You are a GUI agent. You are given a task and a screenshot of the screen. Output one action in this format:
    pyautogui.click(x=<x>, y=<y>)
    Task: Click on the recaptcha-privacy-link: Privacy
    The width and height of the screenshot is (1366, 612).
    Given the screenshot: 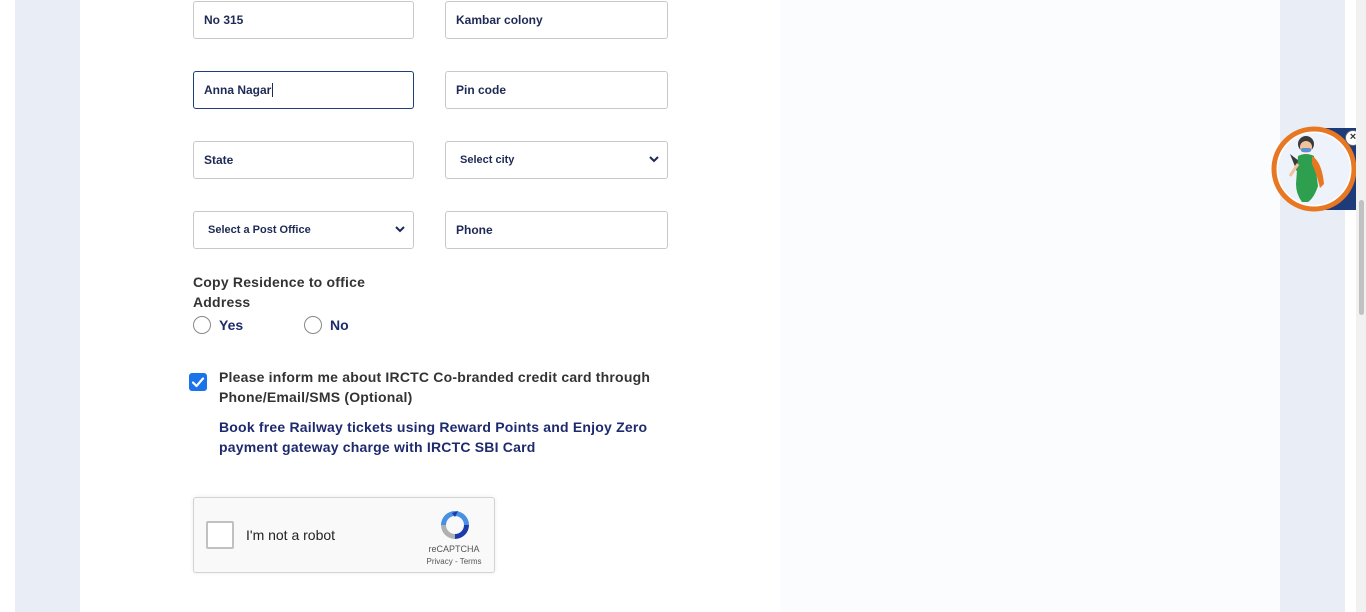 What is the action you would take?
    pyautogui.click(x=440, y=561)
    